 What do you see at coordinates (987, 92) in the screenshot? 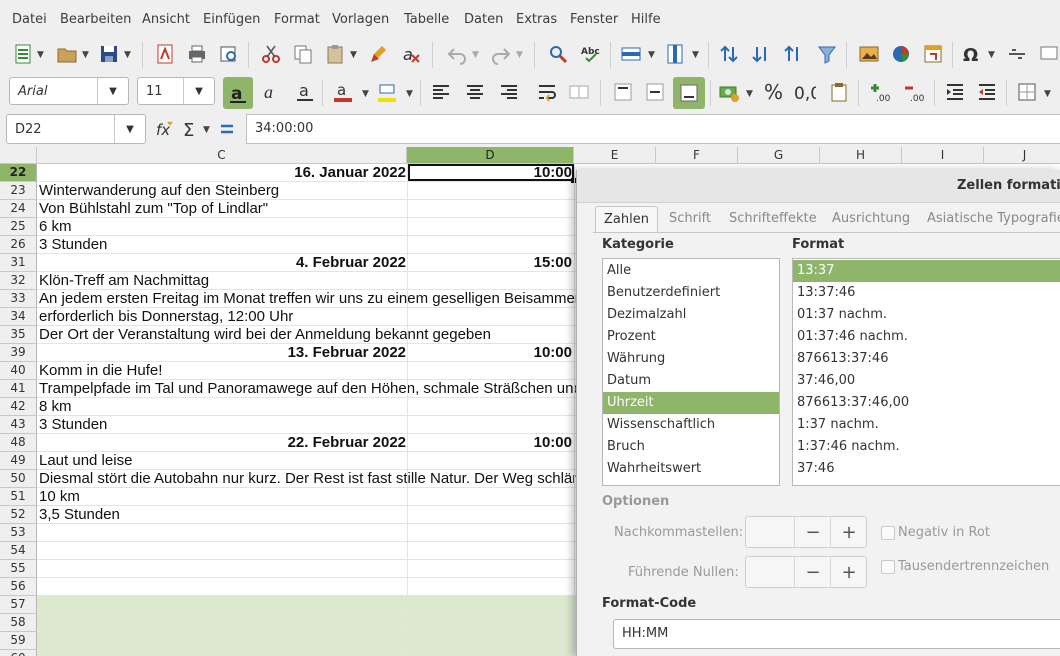
I see `decrease-indent-icon` at bounding box center [987, 92].